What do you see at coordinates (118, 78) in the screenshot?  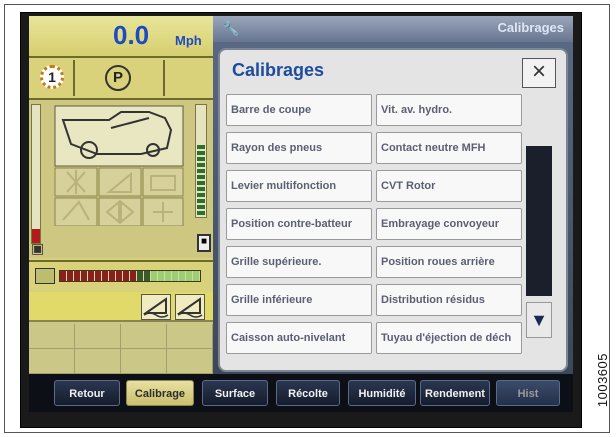 I see `park-brake-icon: P` at bounding box center [118, 78].